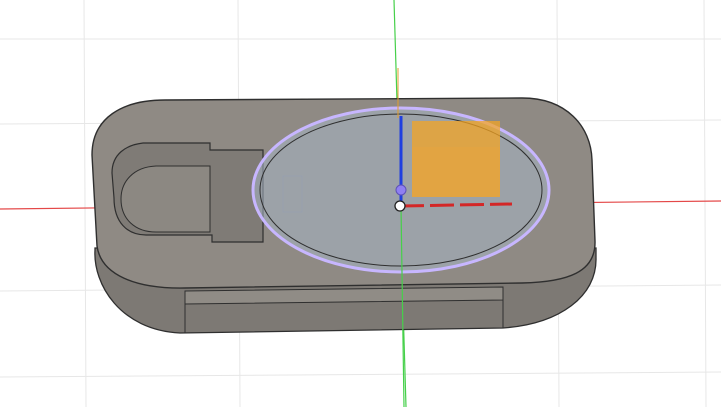 This screenshot has height=407, width=721. Describe the element at coordinates (400, 206) in the screenshot. I see `origin-point-icon` at that location.